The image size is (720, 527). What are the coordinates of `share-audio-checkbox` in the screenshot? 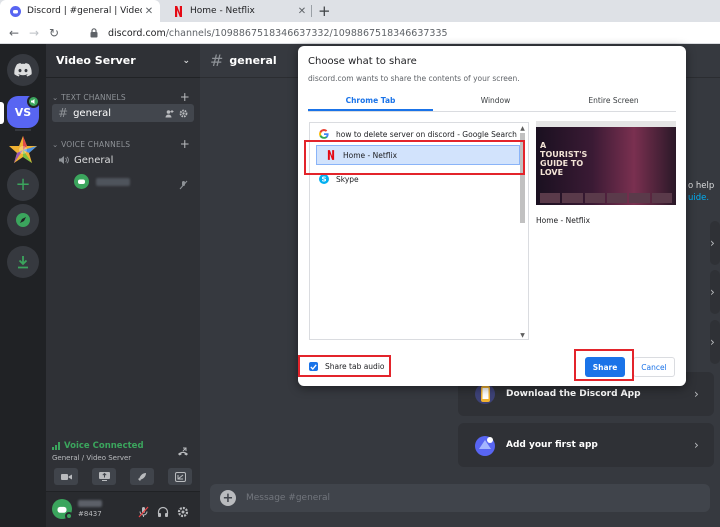 It's located at (313, 366).